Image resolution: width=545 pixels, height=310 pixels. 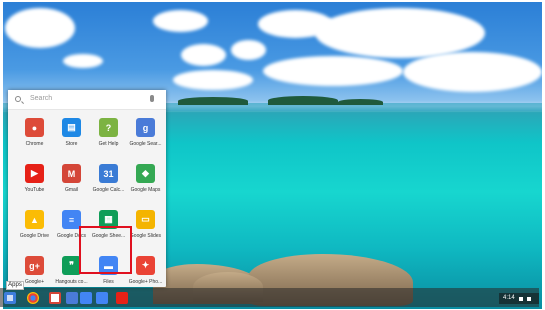 What do you see at coordinates (145, 190) in the screenshot?
I see `app-label: Google Maps` at bounding box center [145, 190].